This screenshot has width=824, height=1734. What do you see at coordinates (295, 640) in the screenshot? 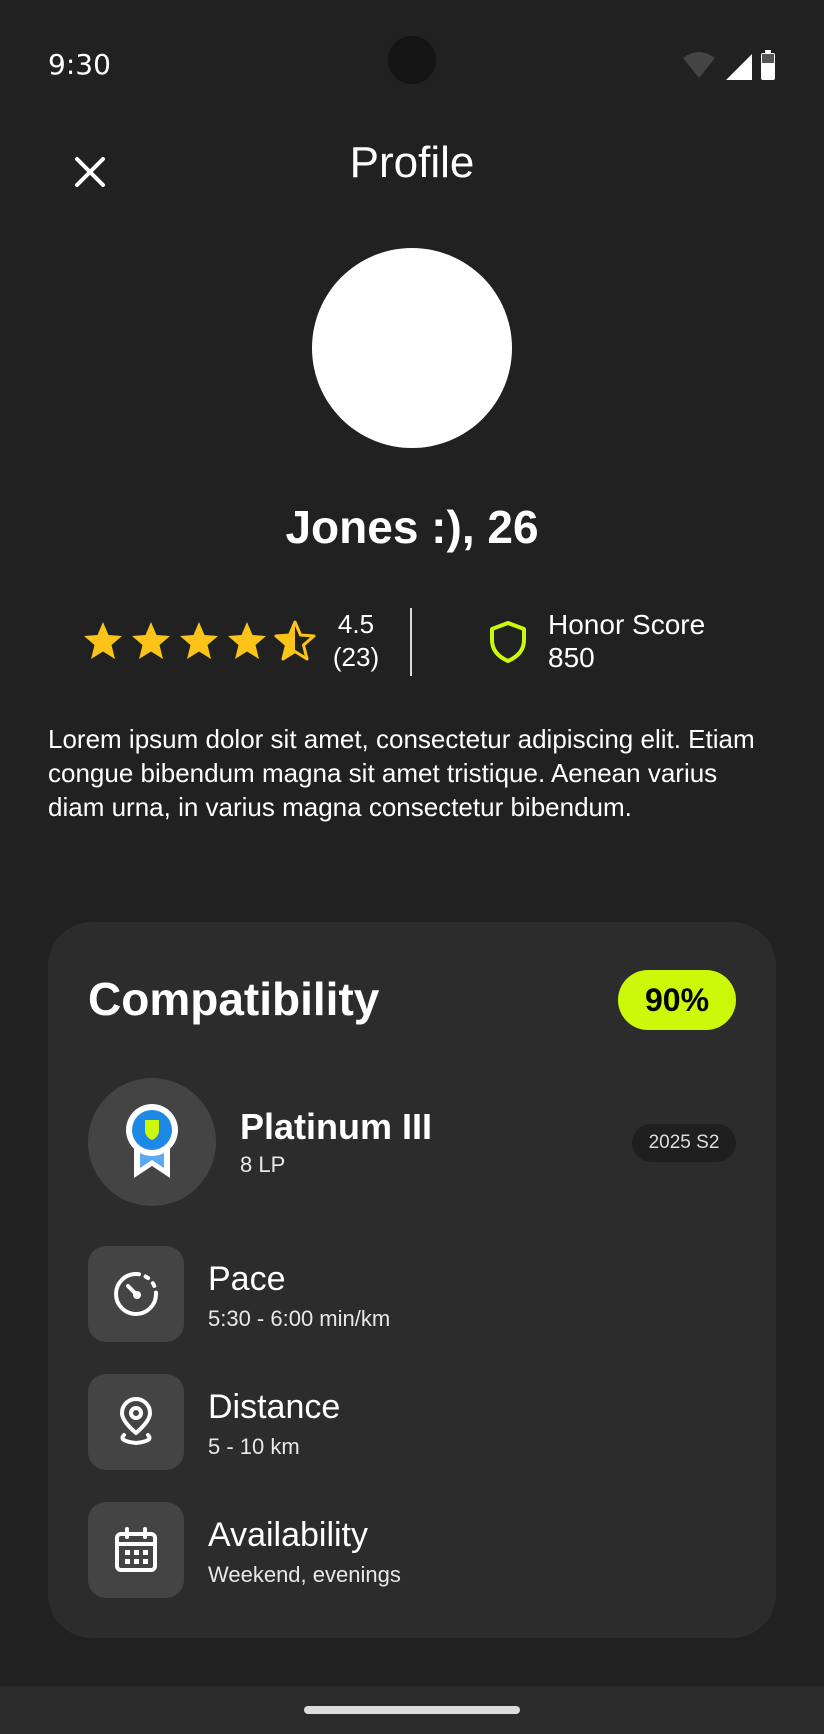
I see `star-half-icon` at bounding box center [295, 640].